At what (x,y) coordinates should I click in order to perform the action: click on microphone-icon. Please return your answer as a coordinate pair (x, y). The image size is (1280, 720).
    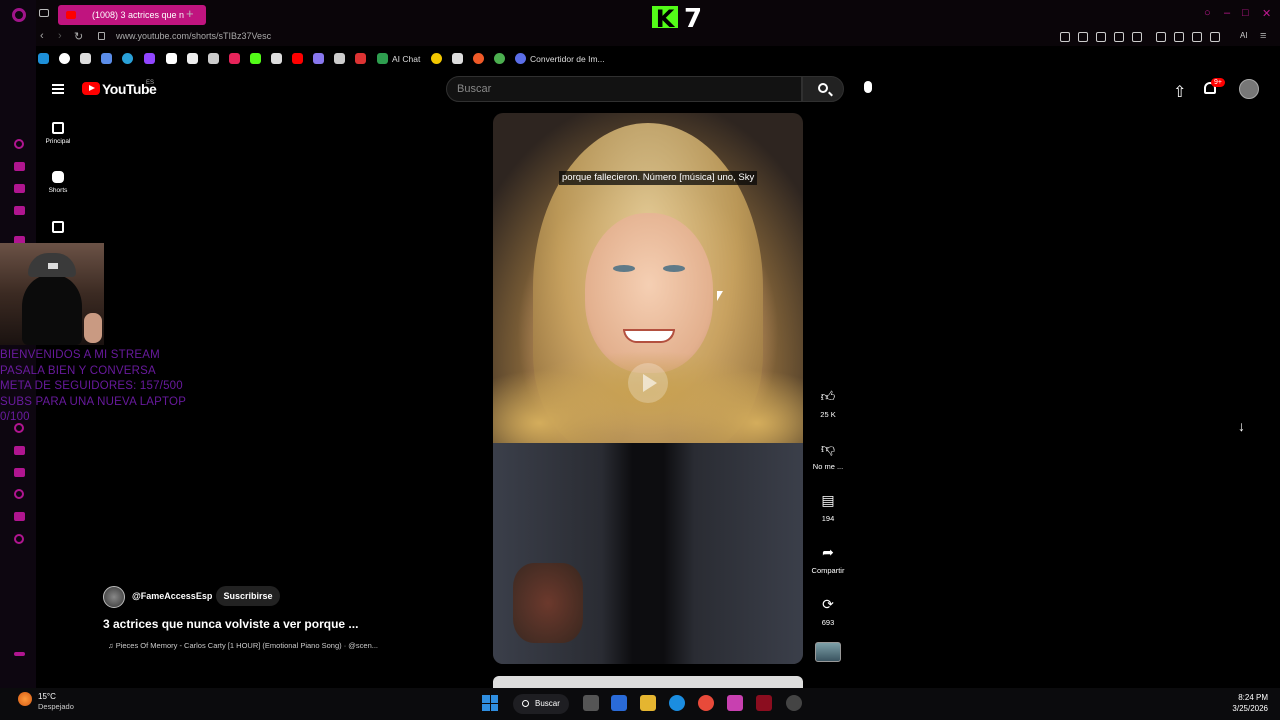
    Looking at the image, I should click on (868, 87).